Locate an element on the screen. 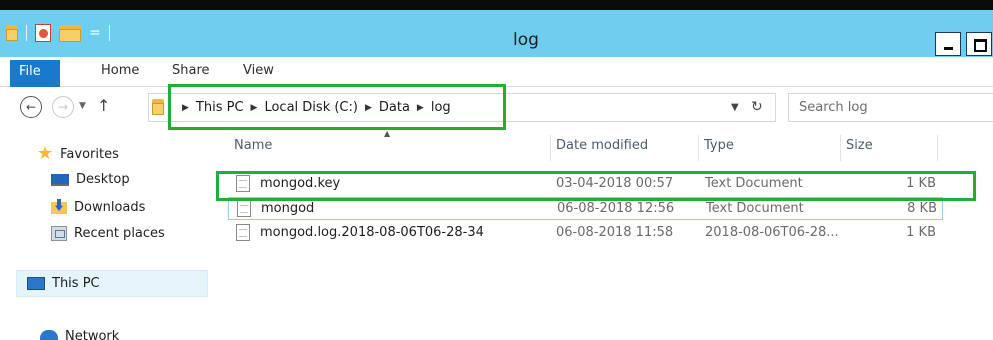  file-date-modified: 06-08-2018 12:56 is located at coordinates (616, 208).